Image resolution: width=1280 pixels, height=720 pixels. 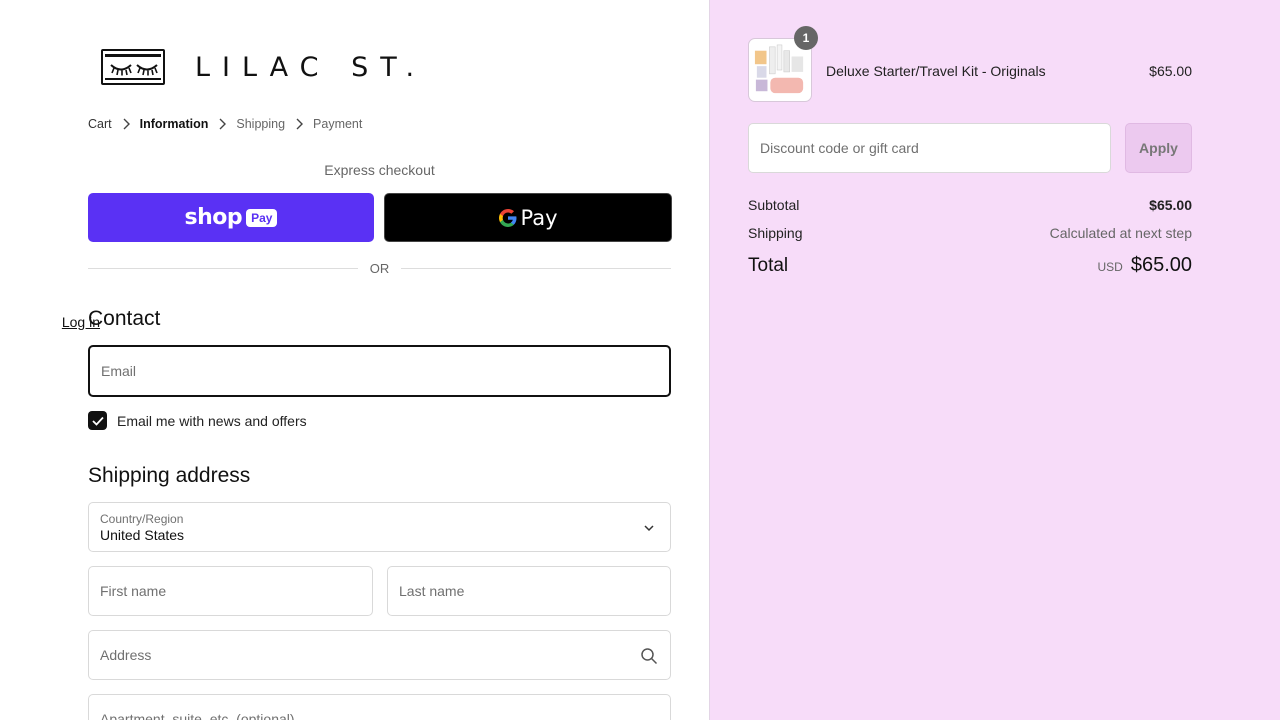 What do you see at coordinates (230, 591) in the screenshot?
I see `first-name-field: First name` at bounding box center [230, 591].